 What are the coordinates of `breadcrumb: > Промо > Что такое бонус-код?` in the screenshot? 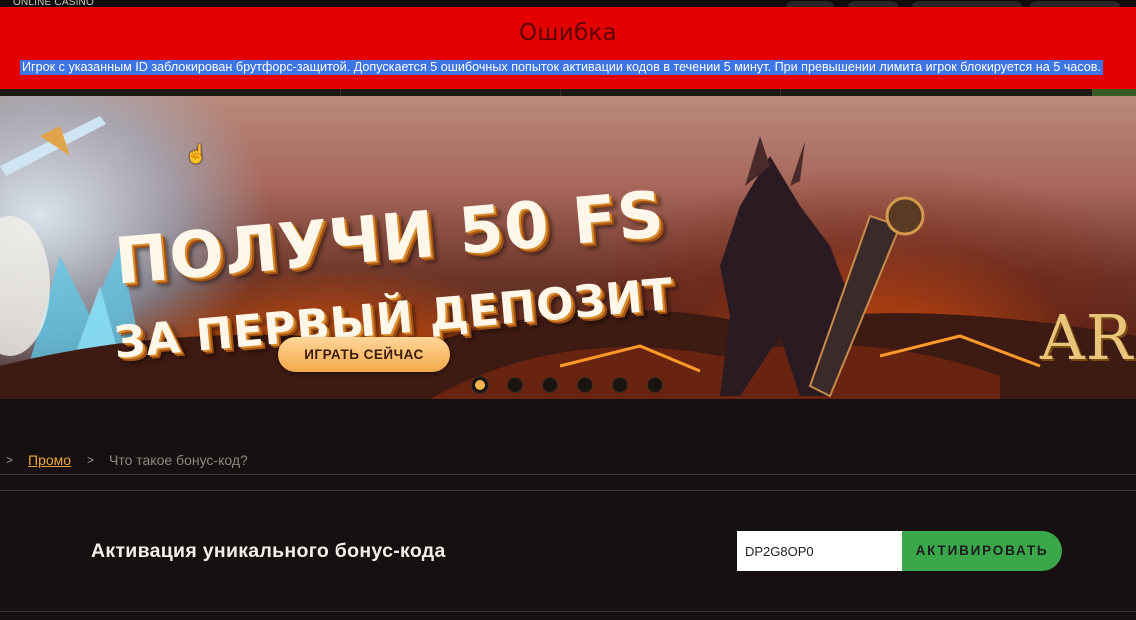 It's located at (568, 462).